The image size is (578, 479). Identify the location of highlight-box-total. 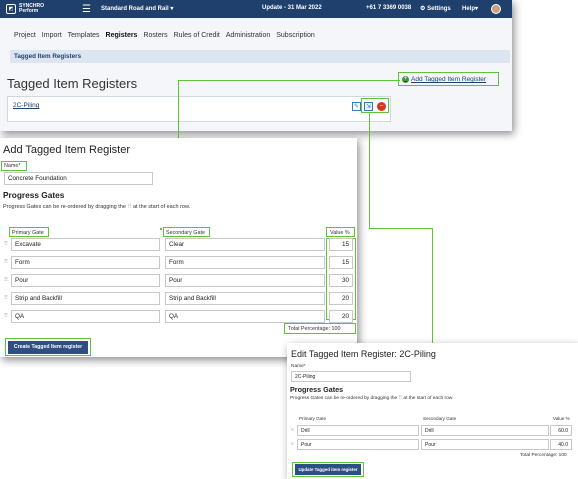
(320, 328).